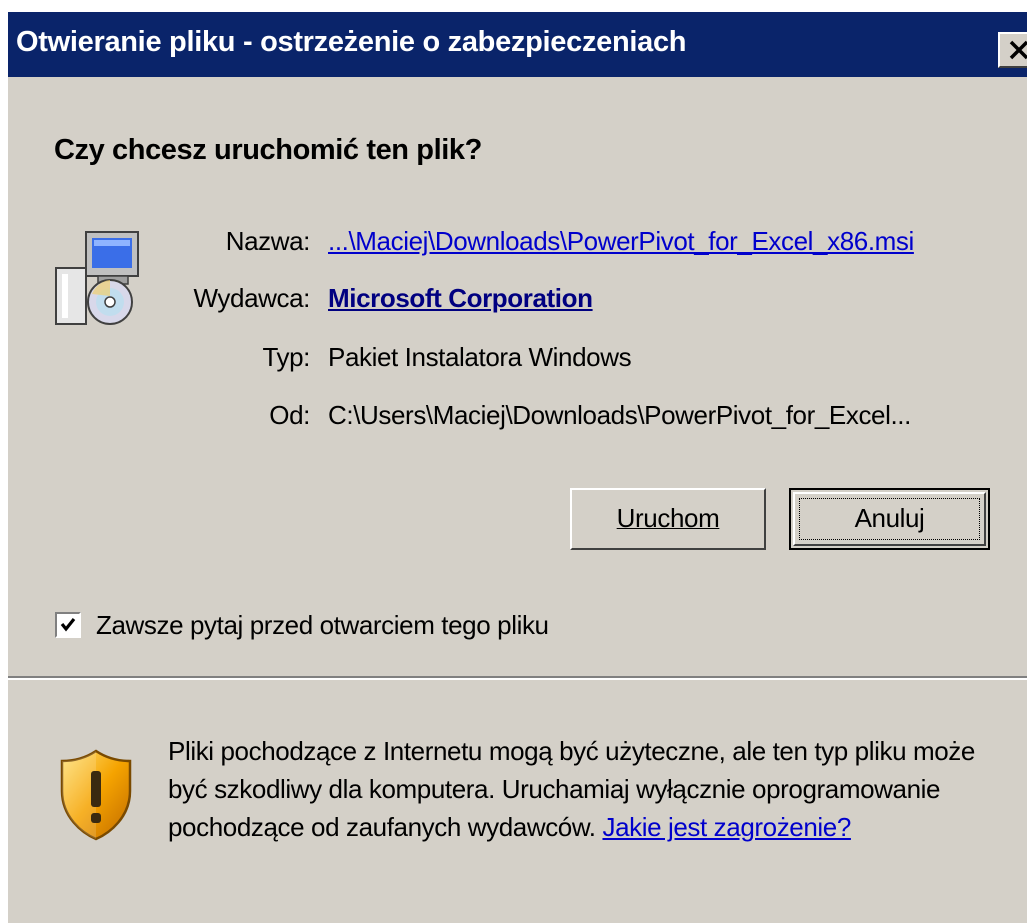 The image size is (1027, 923). What do you see at coordinates (1018, 50) in the screenshot?
I see `close-icon` at bounding box center [1018, 50].